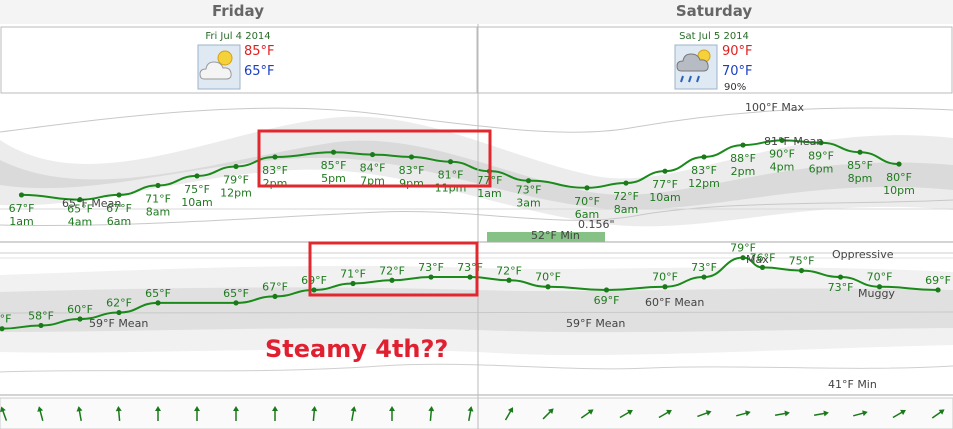 The height and width of the screenshot is (429, 953). Describe the element at coordinates (219, 67) in the screenshot. I see `partly-cloudy-icon` at that location.